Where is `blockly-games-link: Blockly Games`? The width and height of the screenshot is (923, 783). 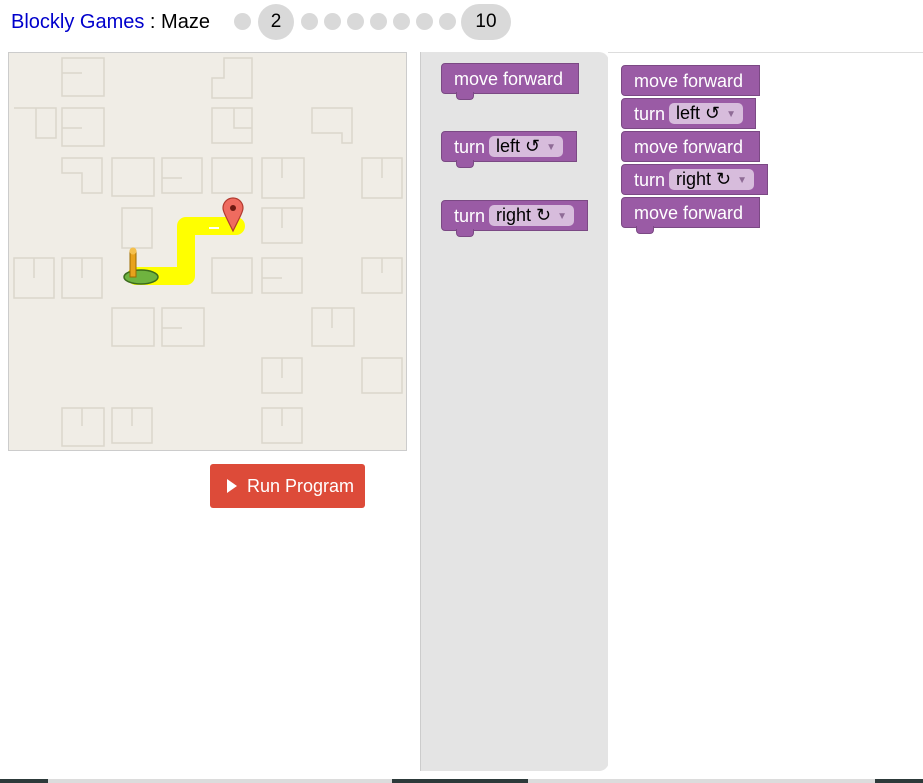 blockly-games-link: Blockly Games is located at coordinates (77, 22).